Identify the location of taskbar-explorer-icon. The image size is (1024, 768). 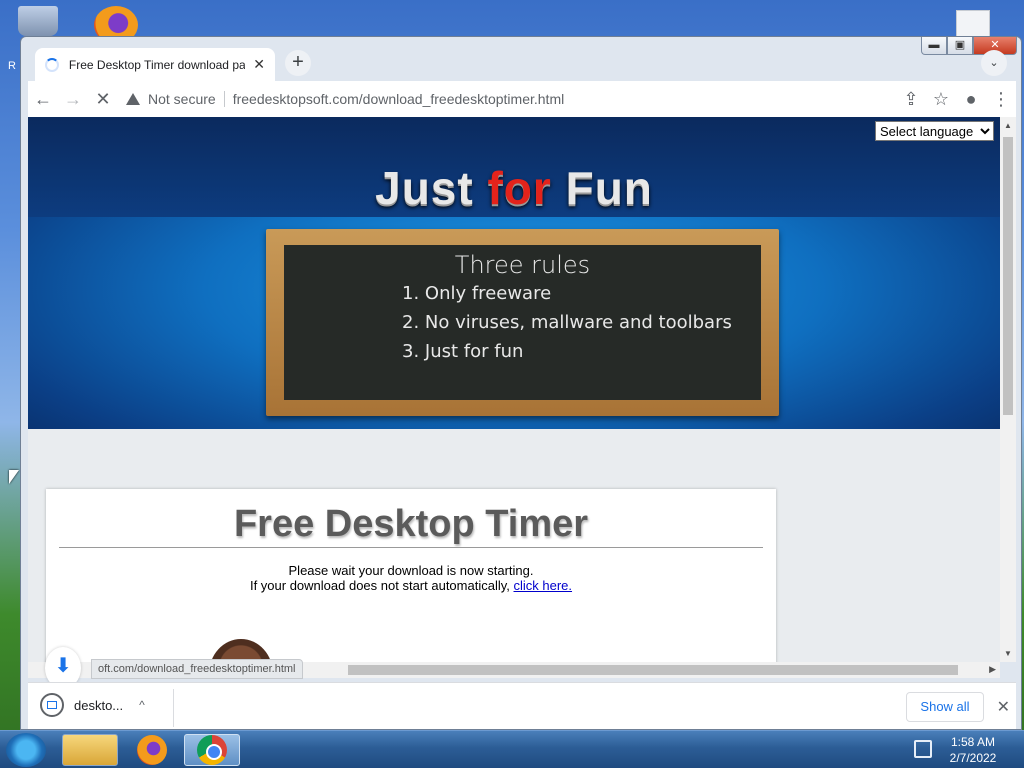
(90, 750).